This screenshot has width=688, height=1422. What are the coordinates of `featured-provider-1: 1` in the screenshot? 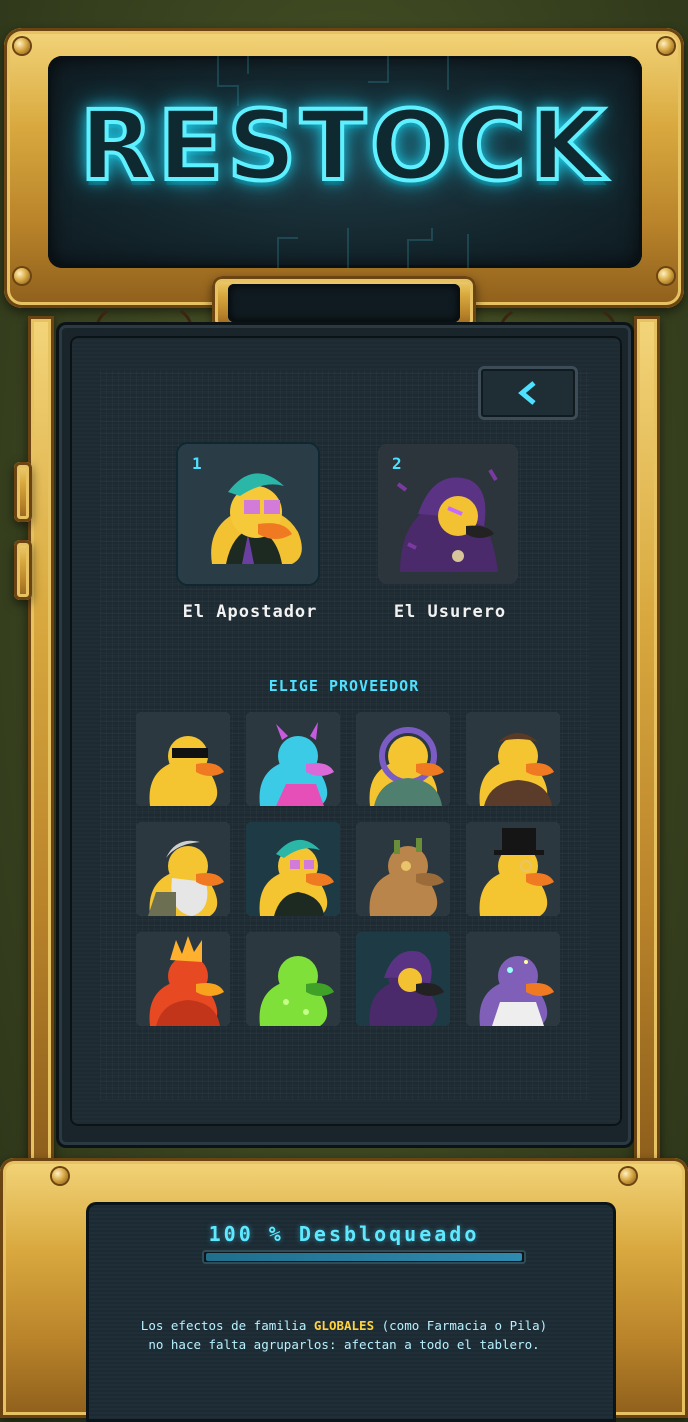 It's located at (248, 514).